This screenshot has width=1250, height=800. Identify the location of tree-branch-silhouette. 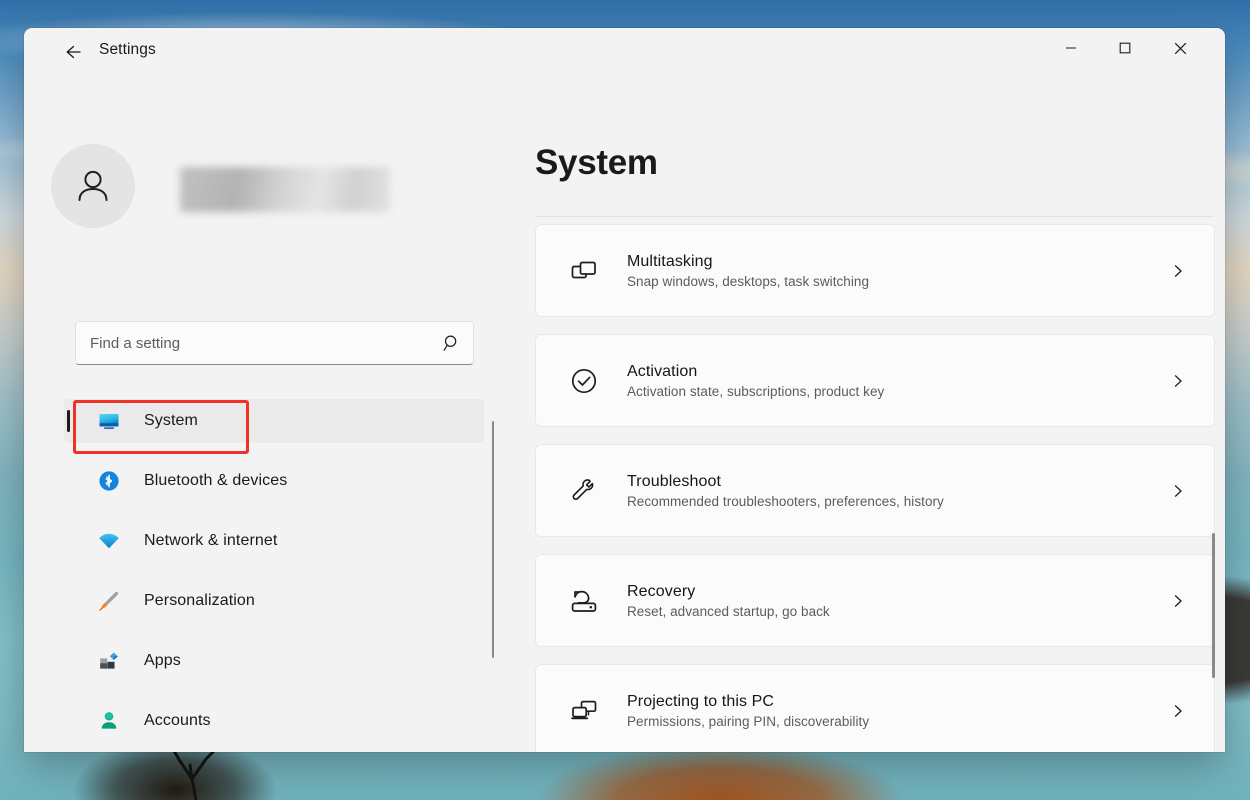
(195, 773).